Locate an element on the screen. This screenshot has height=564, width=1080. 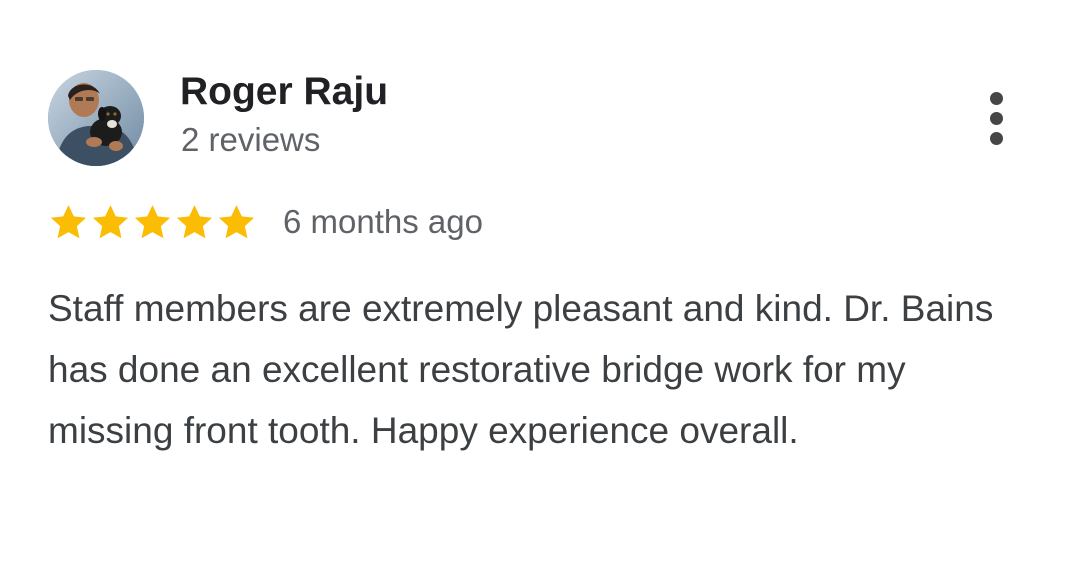
reviewer-name: Roger Raju is located at coordinates (284, 92).